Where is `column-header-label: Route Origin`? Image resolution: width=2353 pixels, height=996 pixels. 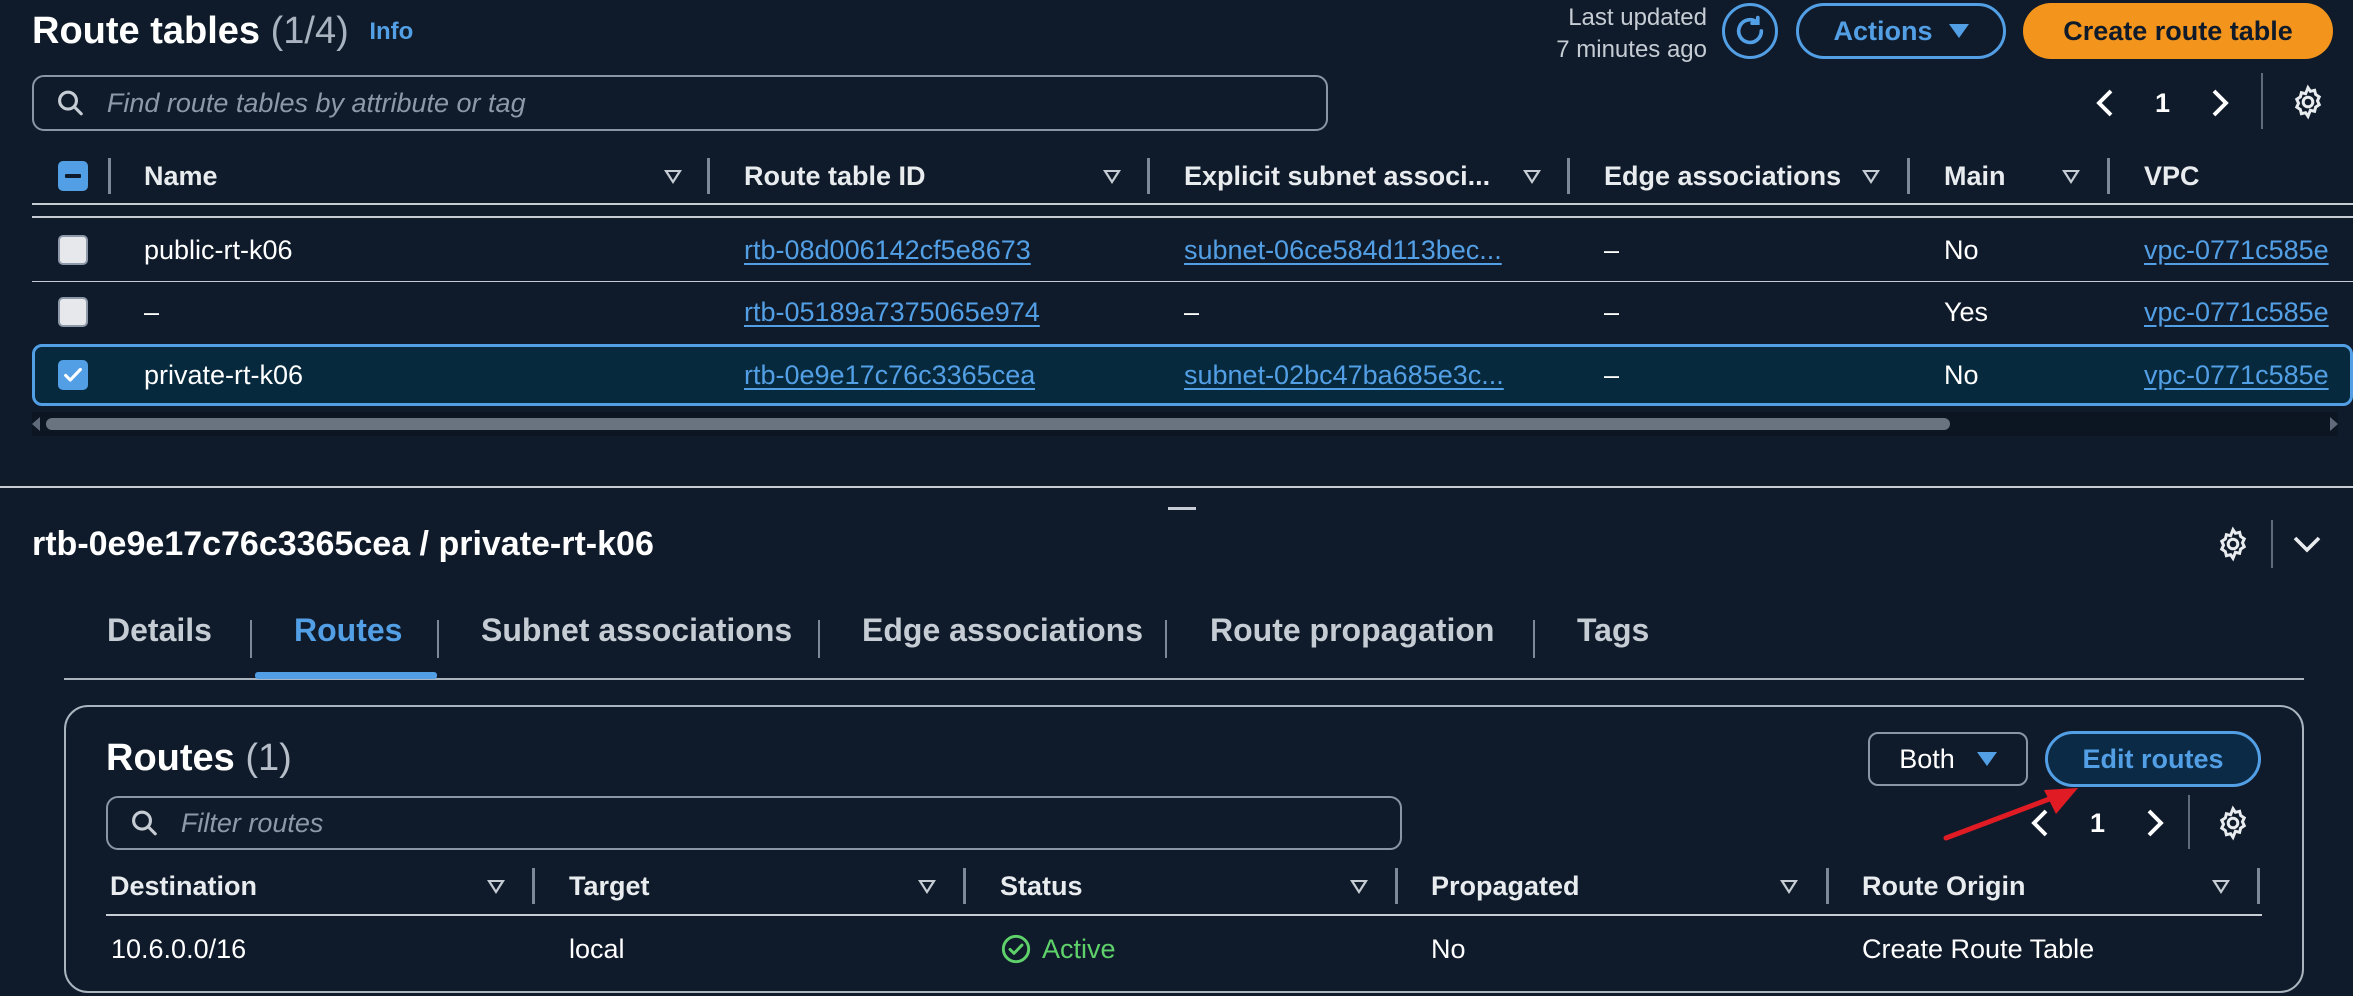
column-header-label: Route Origin is located at coordinates (1944, 885).